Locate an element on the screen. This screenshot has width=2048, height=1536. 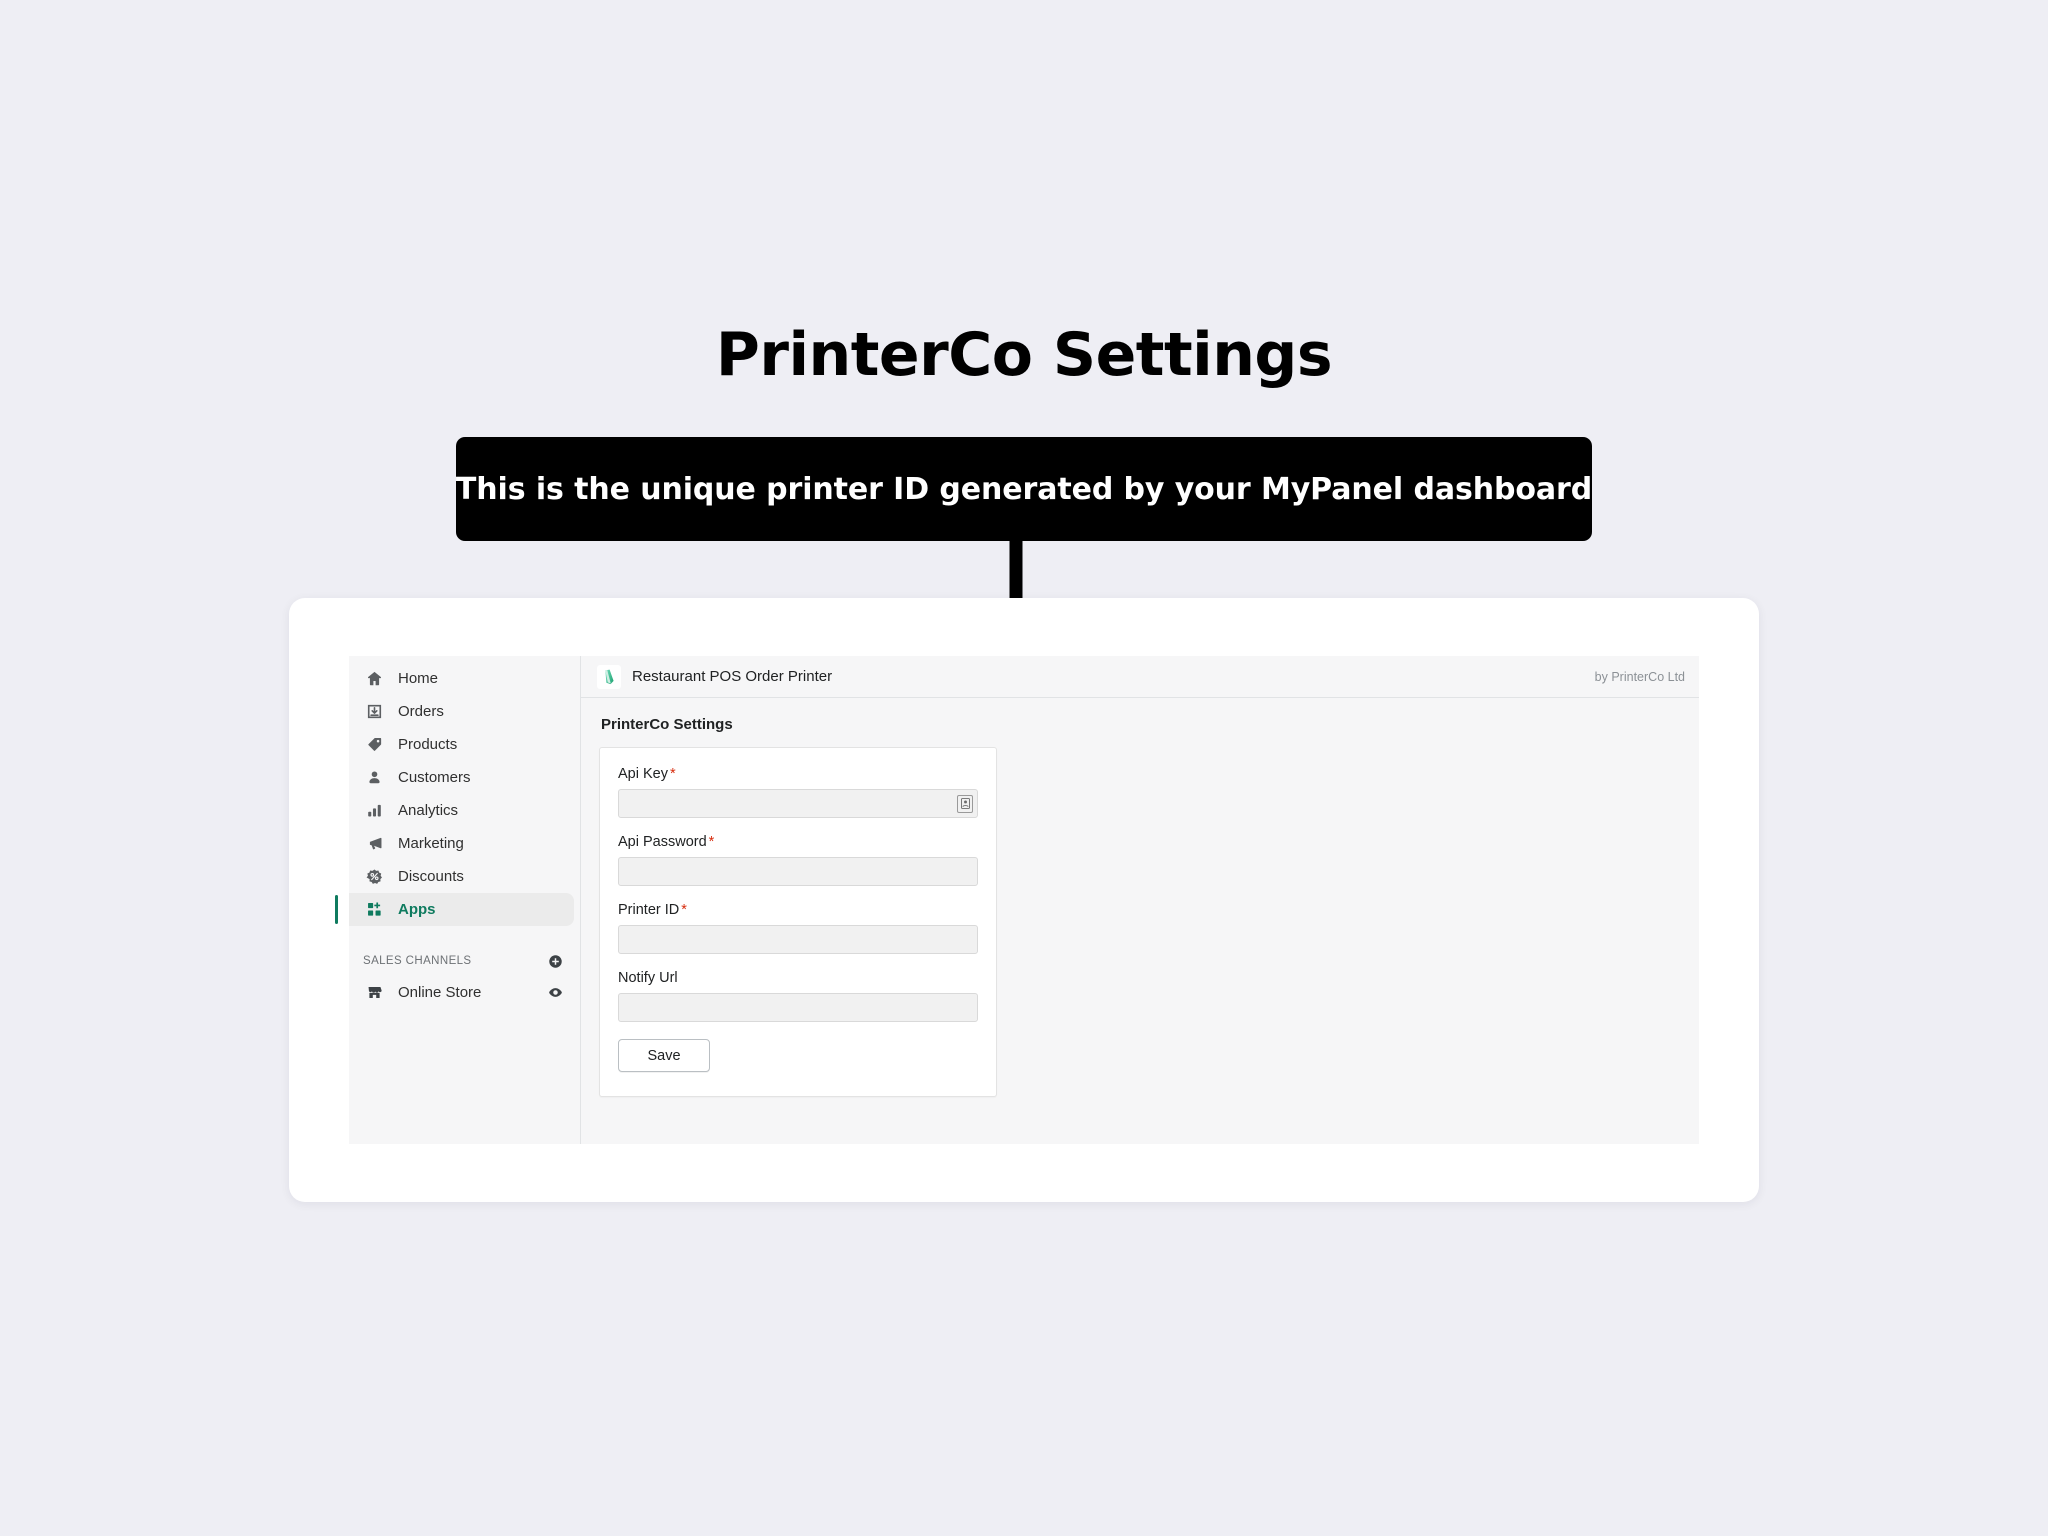
printer-id-input-wrap is located at coordinates (798, 939).